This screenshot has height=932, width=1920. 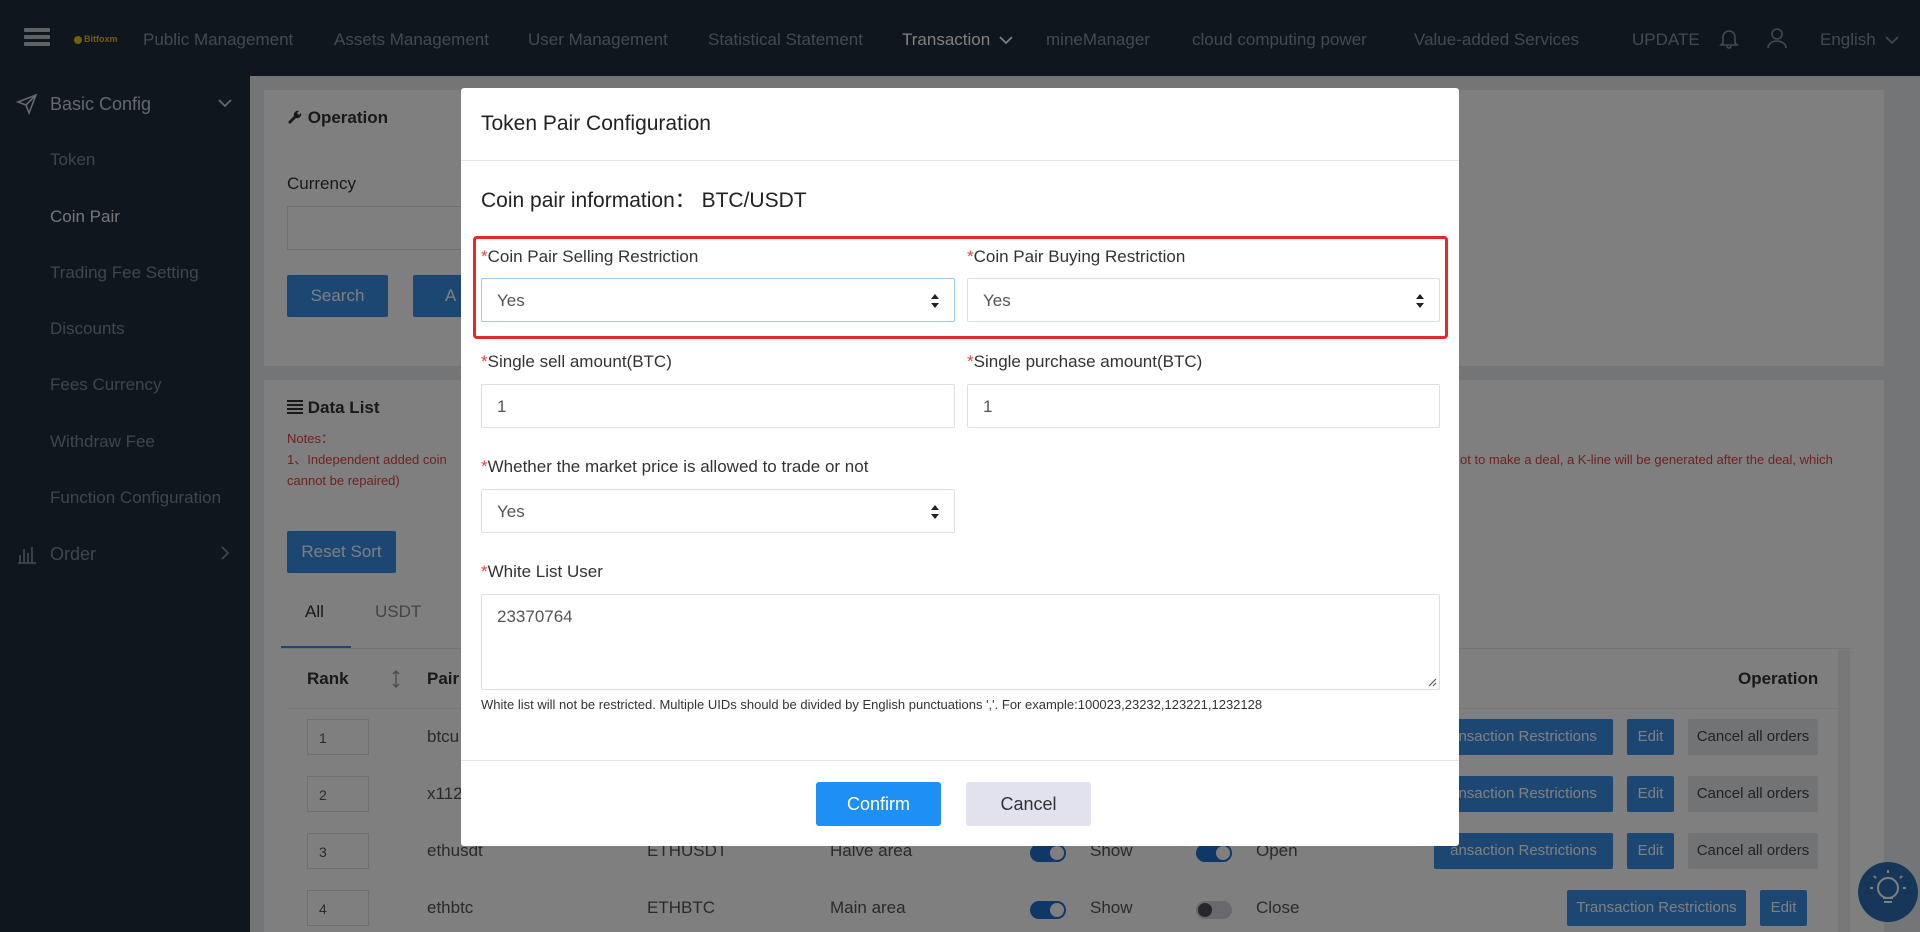 What do you see at coordinates (1085, 361) in the screenshot?
I see `single-purchase-amount-label: *Single purchase amount(BTC)` at bounding box center [1085, 361].